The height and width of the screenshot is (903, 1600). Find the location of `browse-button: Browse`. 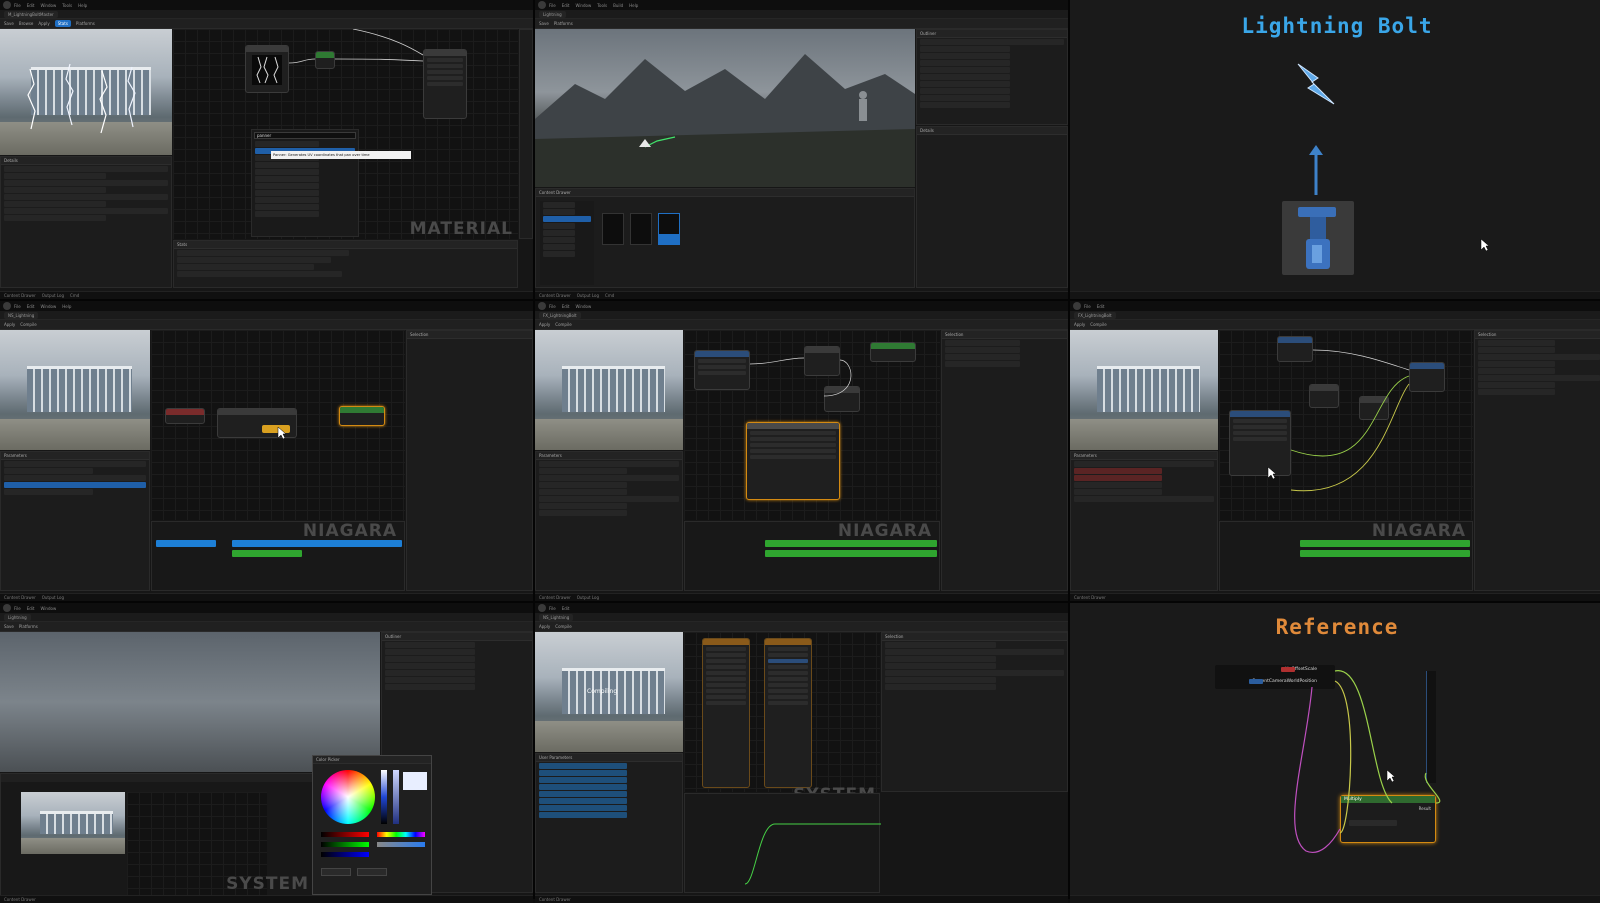

browse-button: Browse is located at coordinates (26, 23).